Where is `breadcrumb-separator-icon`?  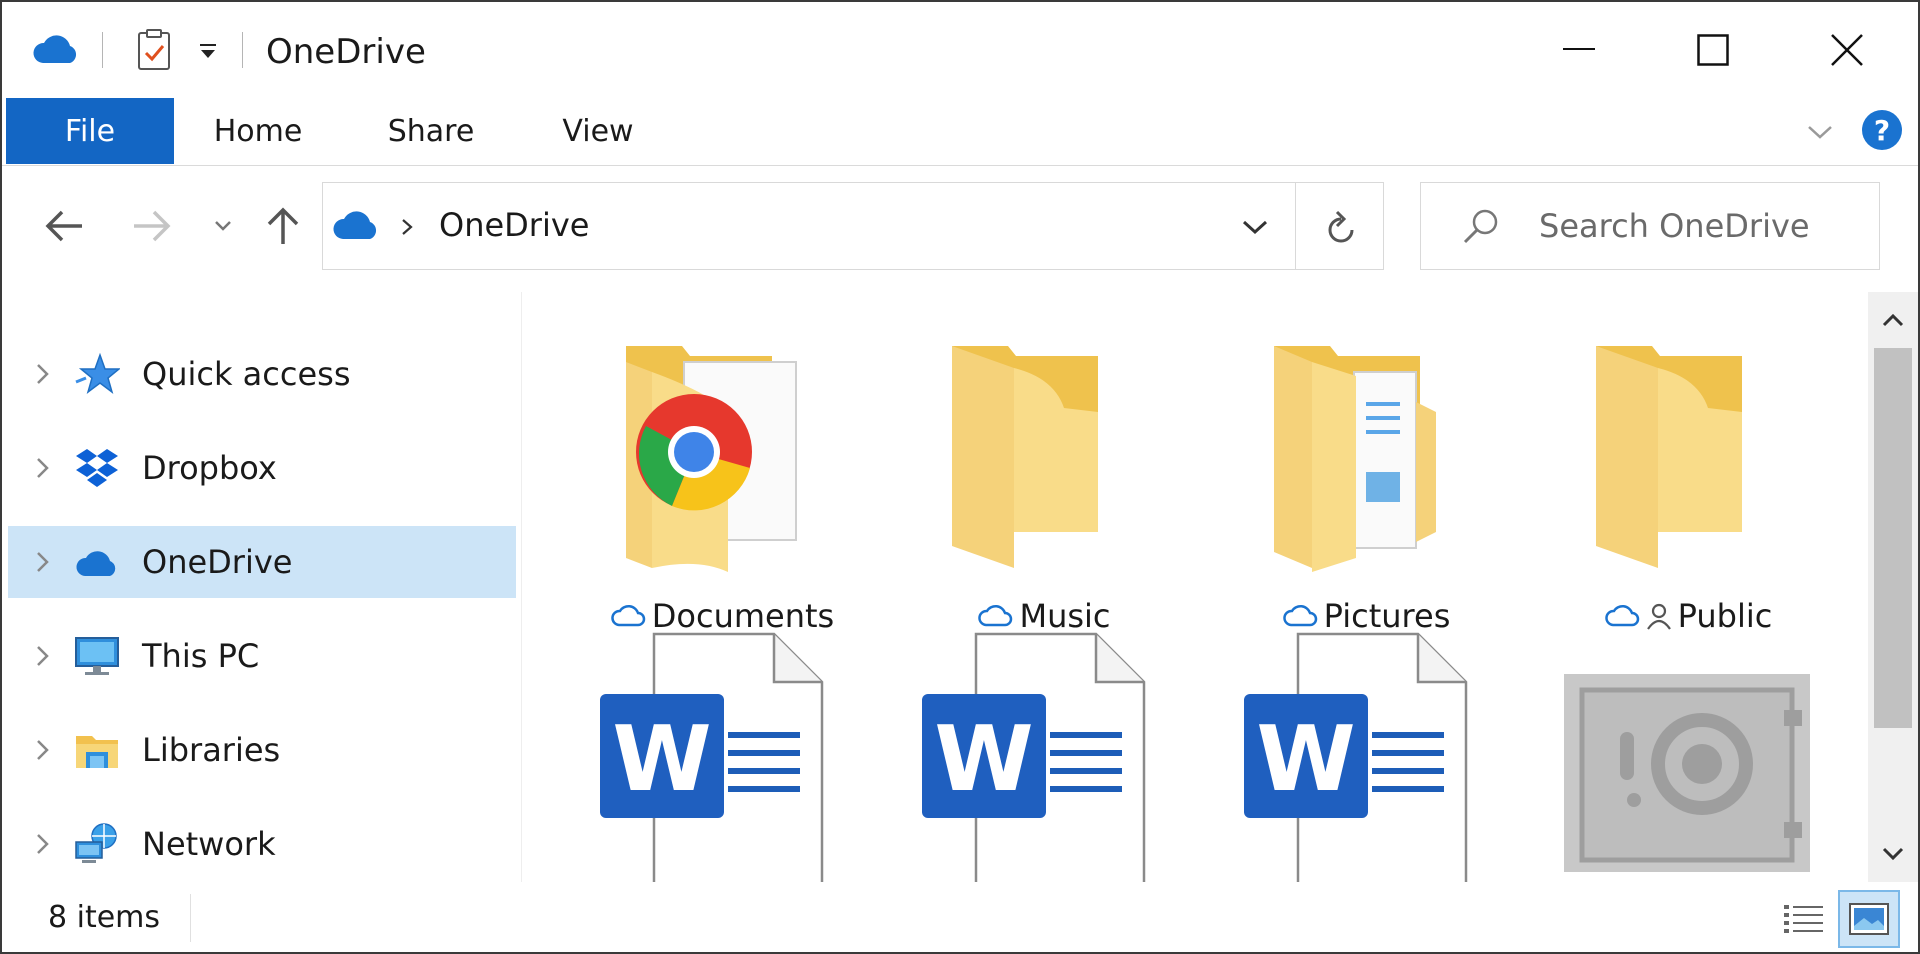 breadcrumb-separator-icon is located at coordinates (407, 227).